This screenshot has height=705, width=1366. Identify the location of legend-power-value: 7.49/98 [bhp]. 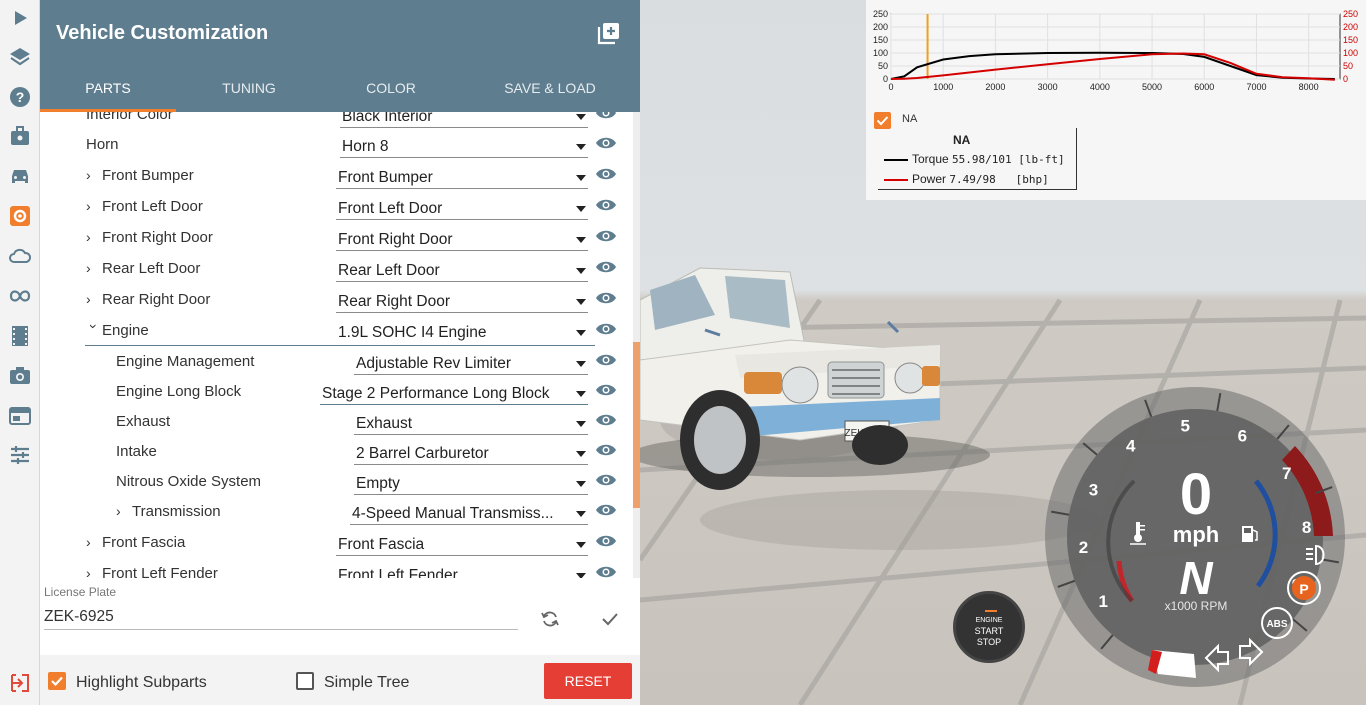
(999, 179).